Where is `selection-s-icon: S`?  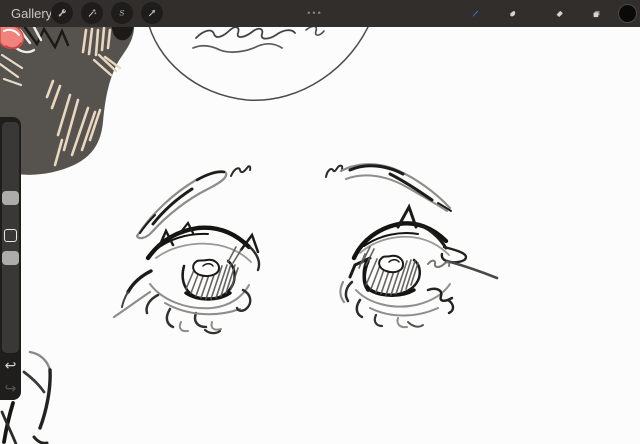
selection-s-icon: S is located at coordinates (121, 13).